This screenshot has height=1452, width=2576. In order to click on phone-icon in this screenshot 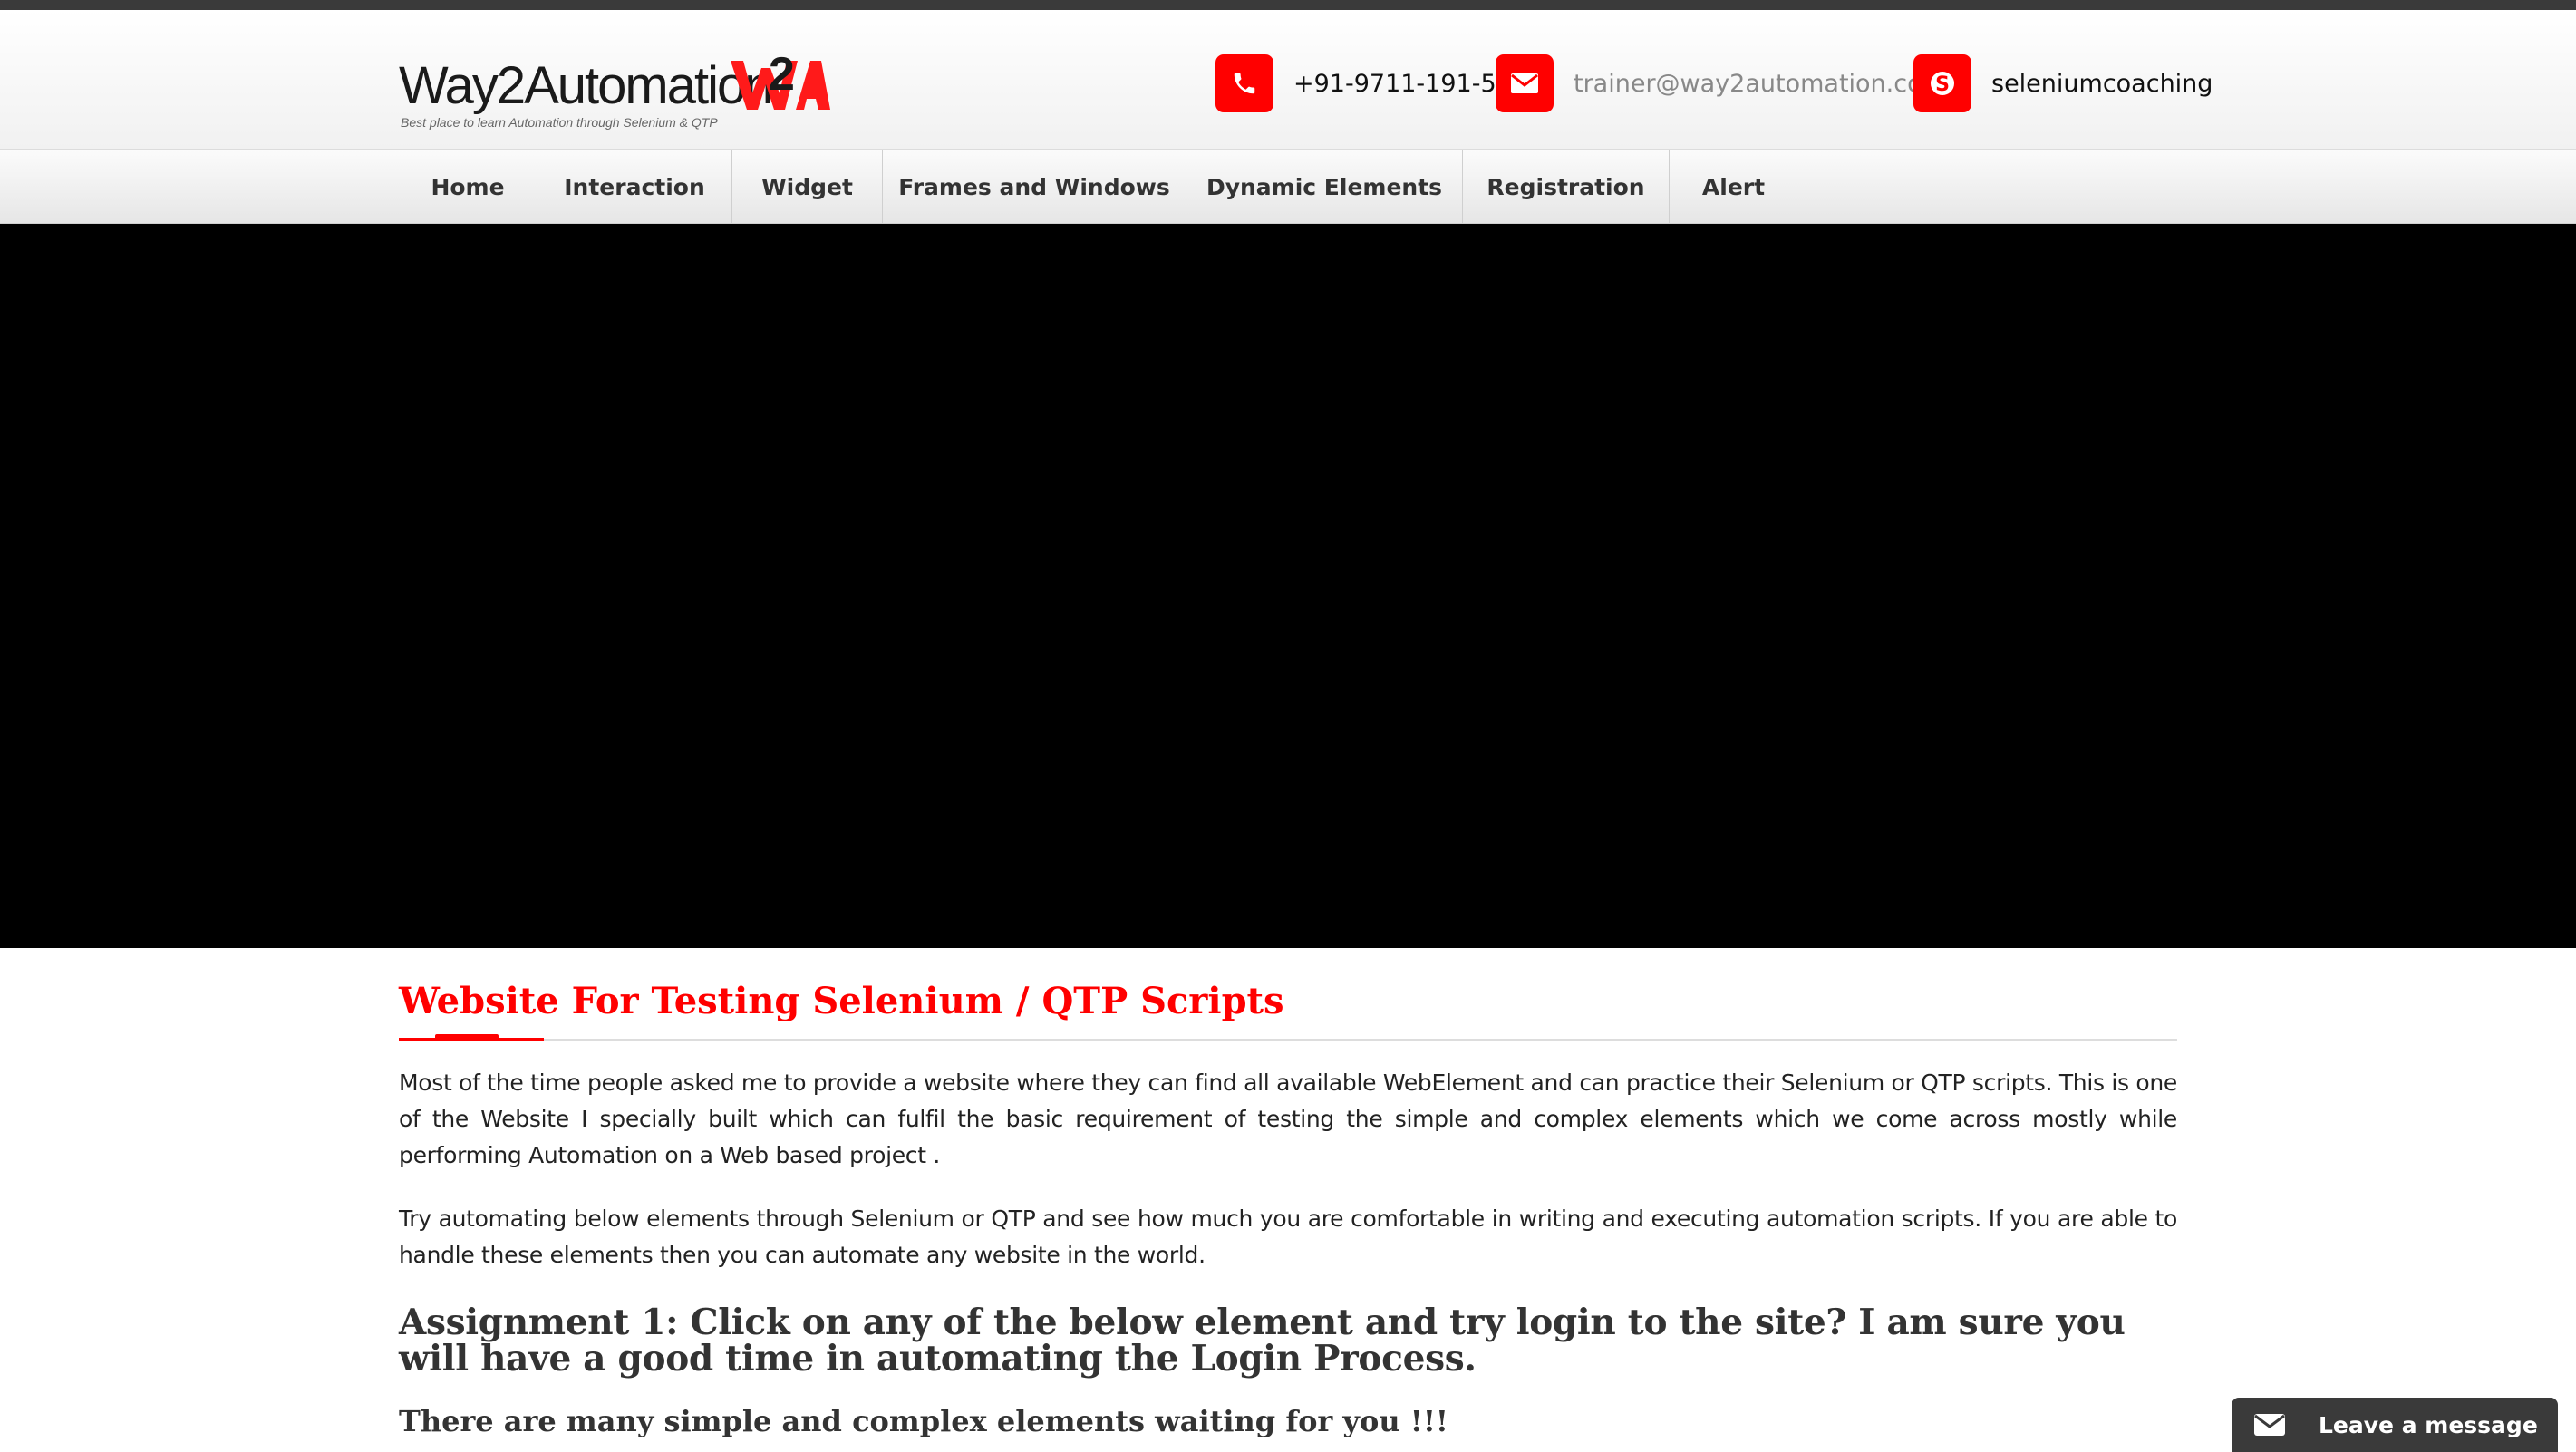, I will do `click(1244, 83)`.